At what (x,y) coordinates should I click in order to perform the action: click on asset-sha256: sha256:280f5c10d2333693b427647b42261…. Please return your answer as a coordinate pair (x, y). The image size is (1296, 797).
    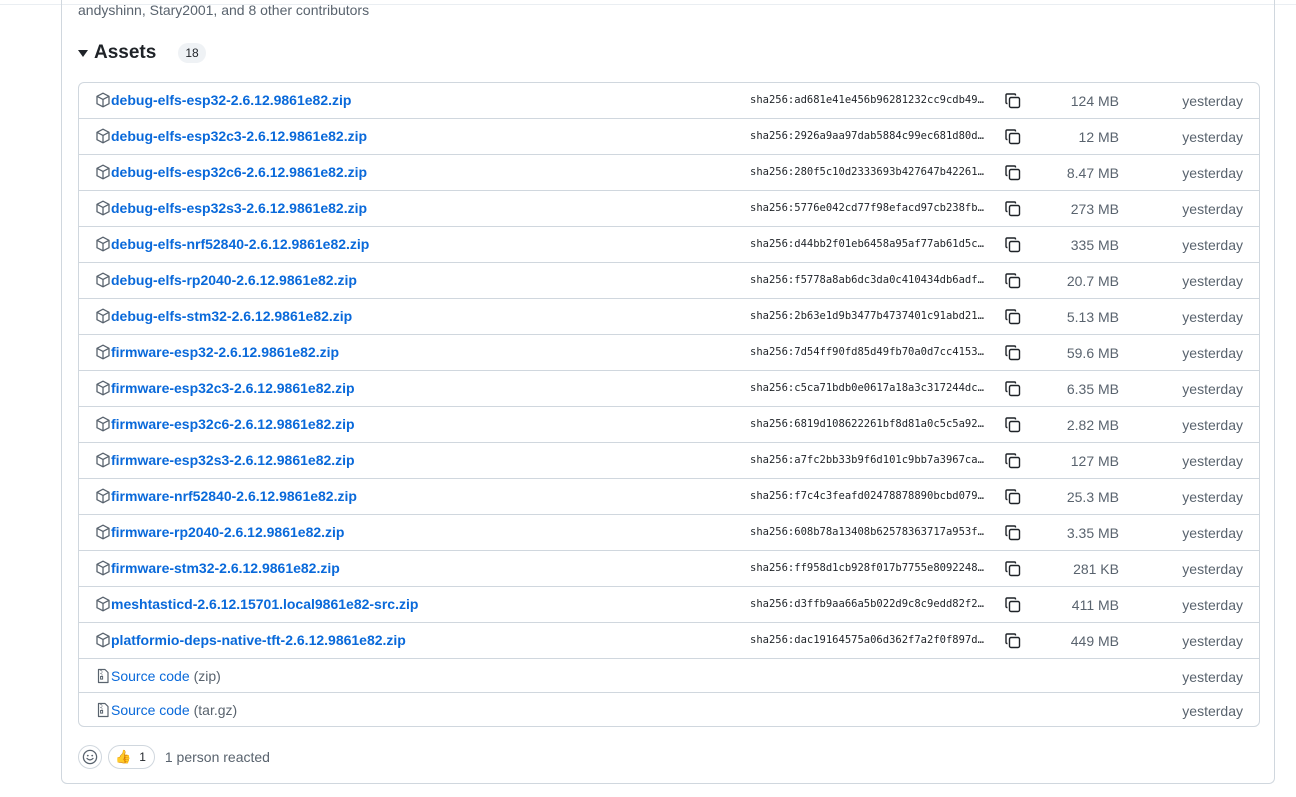
    Looking at the image, I should click on (867, 172).